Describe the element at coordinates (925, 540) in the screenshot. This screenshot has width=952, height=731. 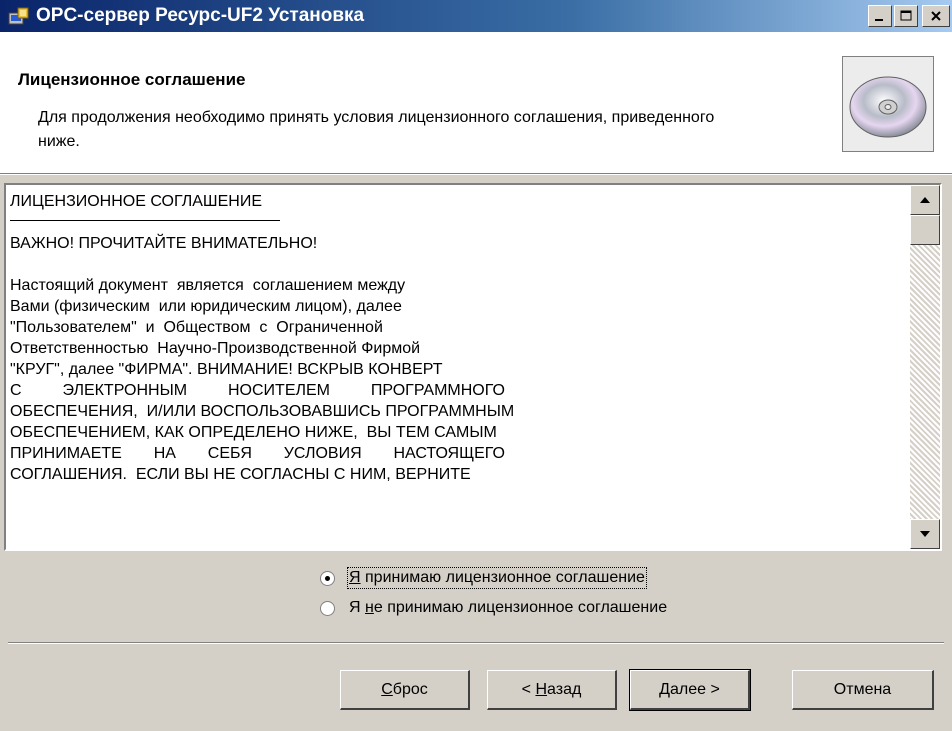
I see `arrow-down-icon` at that location.